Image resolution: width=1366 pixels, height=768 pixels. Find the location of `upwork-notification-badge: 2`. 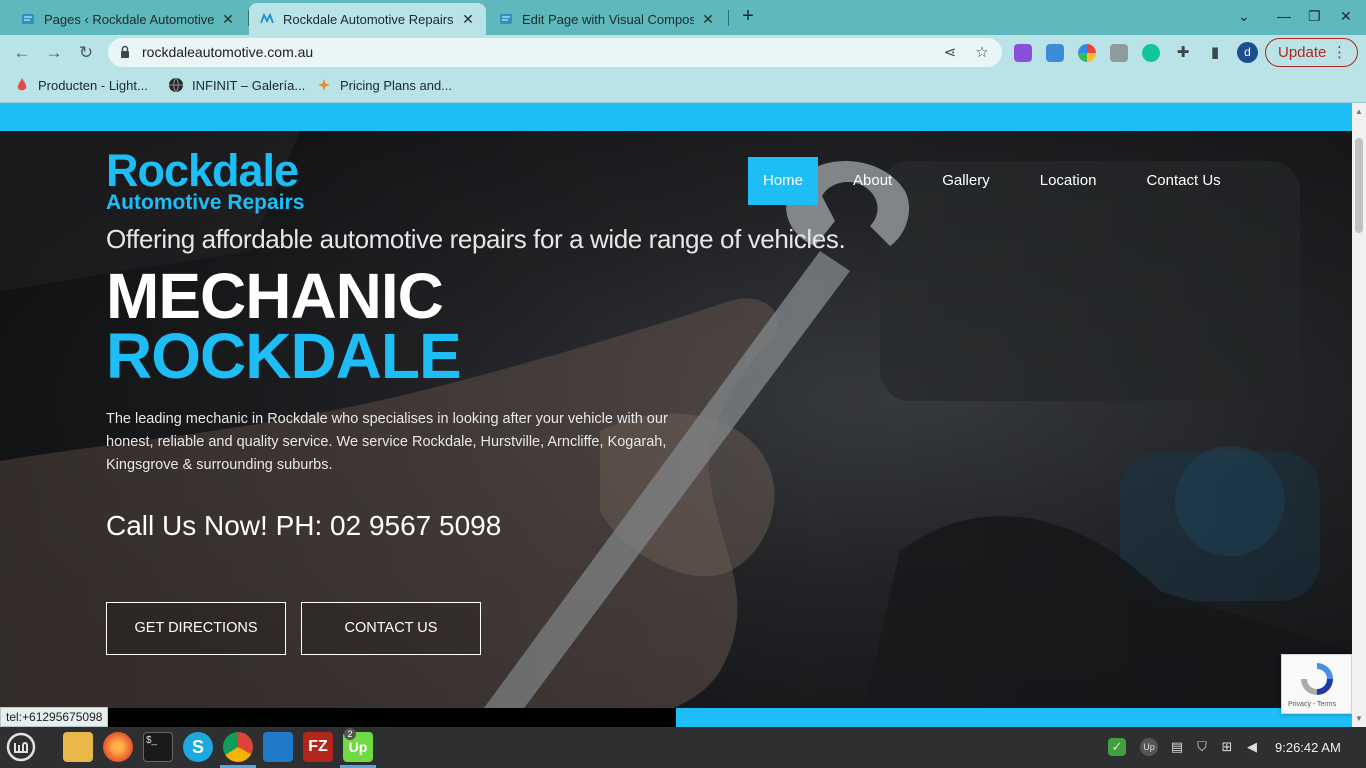

upwork-notification-badge: 2 is located at coordinates (350, 734).